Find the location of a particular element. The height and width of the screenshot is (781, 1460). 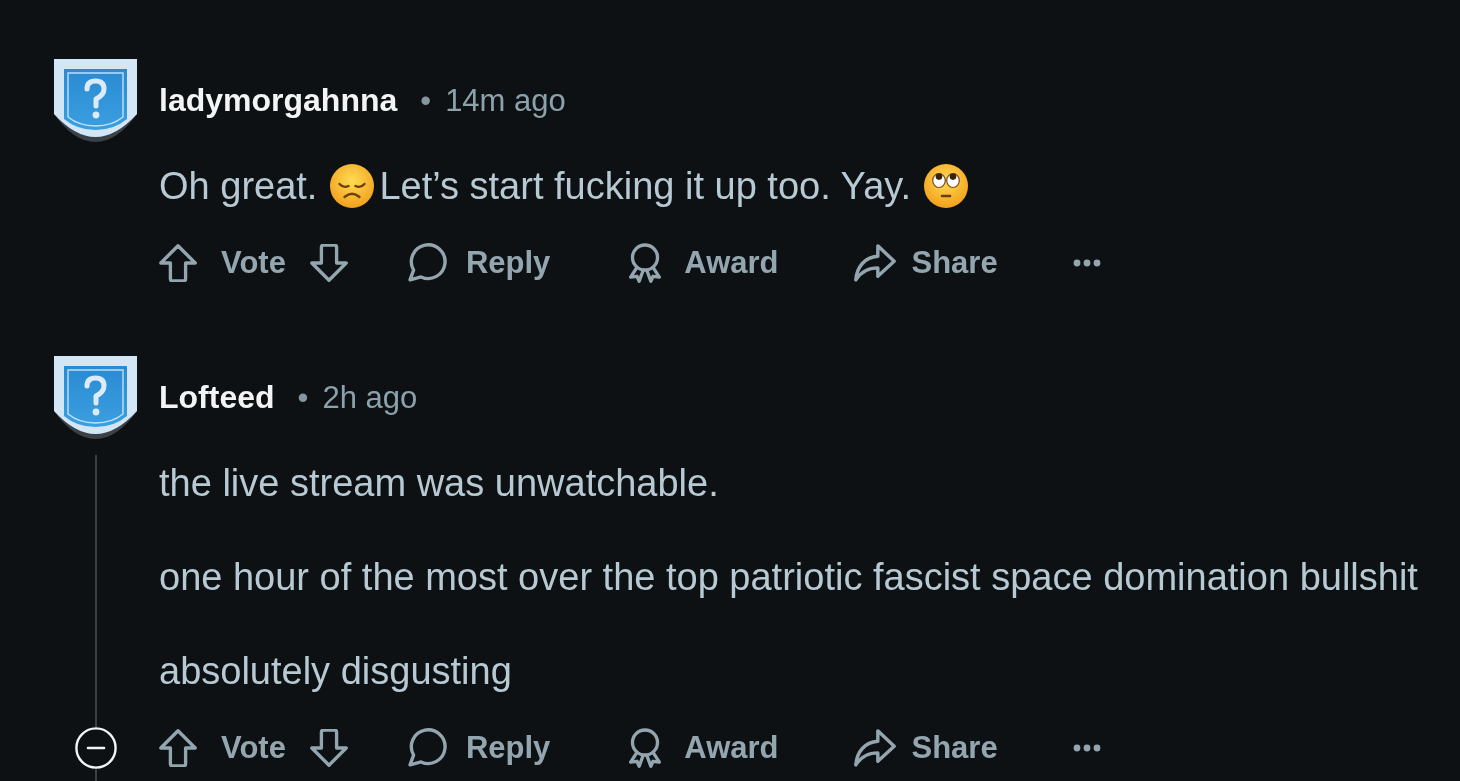

timestamp: 14m ago is located at coordinates (505, 100).